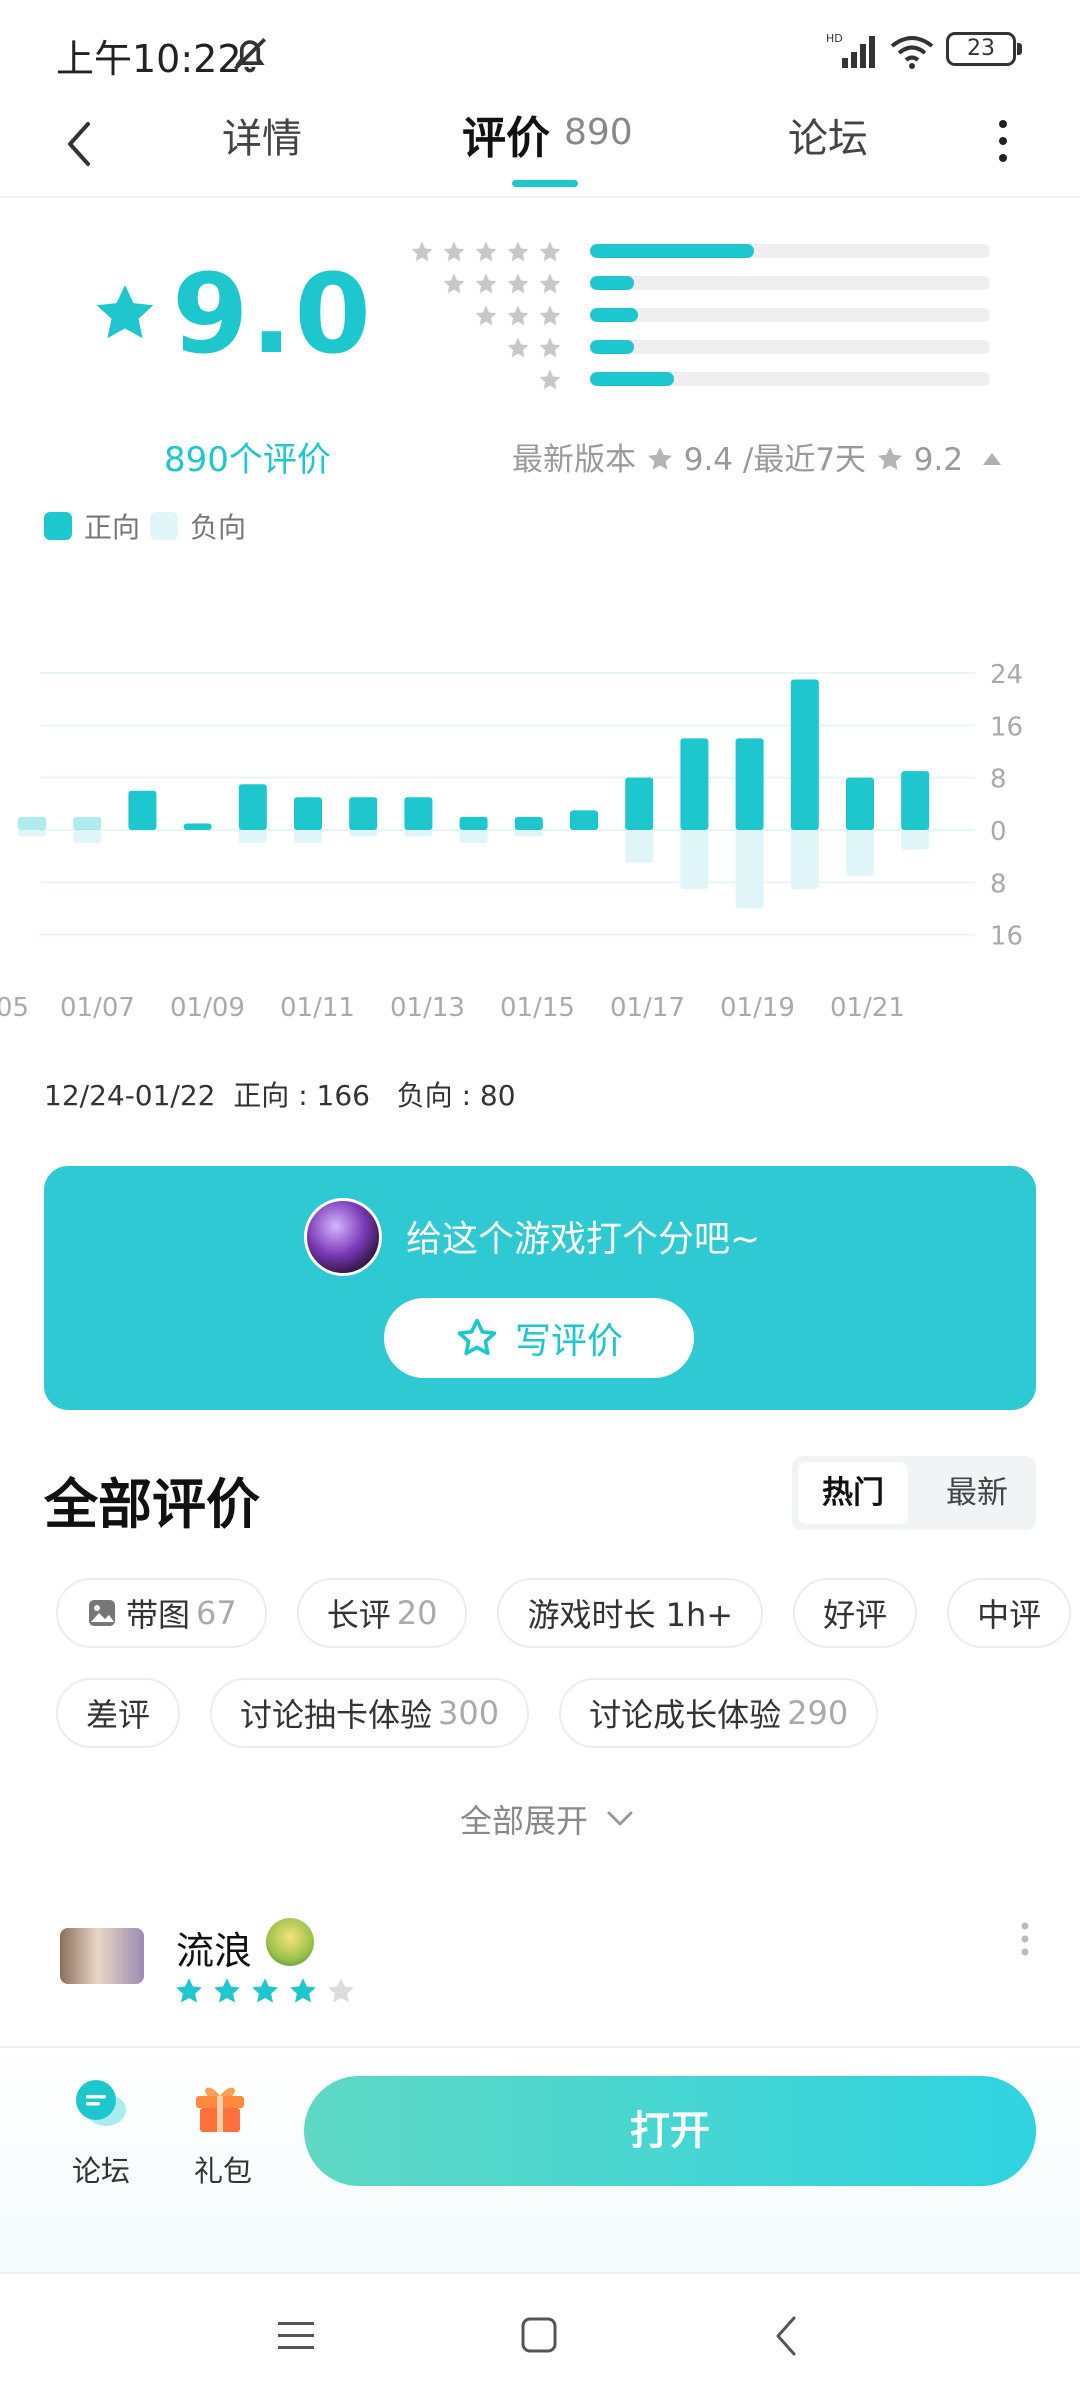 The height and width of the screenshot is (2402, 1080). I want to click on rate-game-card: 给这个游戏打个分吧~ 写评价, so click(540, 1288).